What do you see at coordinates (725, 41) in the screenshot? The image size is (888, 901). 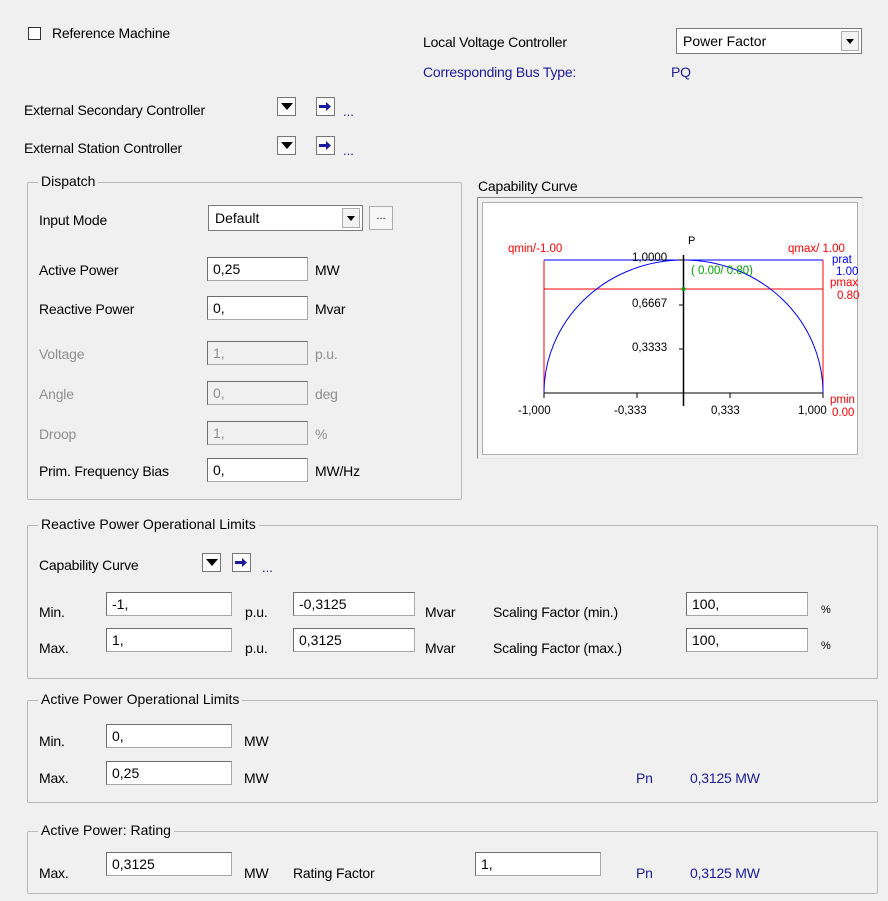 I see `local-voltage-controller-value: Power Factor` at bounding box center [725, 41].